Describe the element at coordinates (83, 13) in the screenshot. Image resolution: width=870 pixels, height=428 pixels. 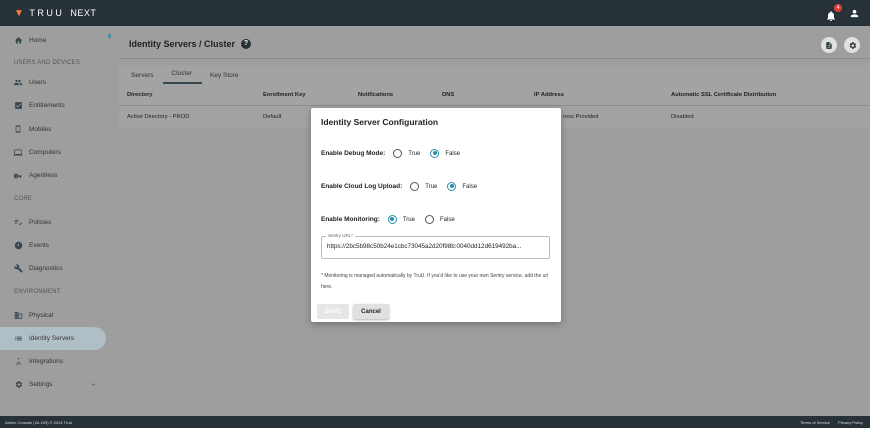
I see `product-name: NEXT` at that location.